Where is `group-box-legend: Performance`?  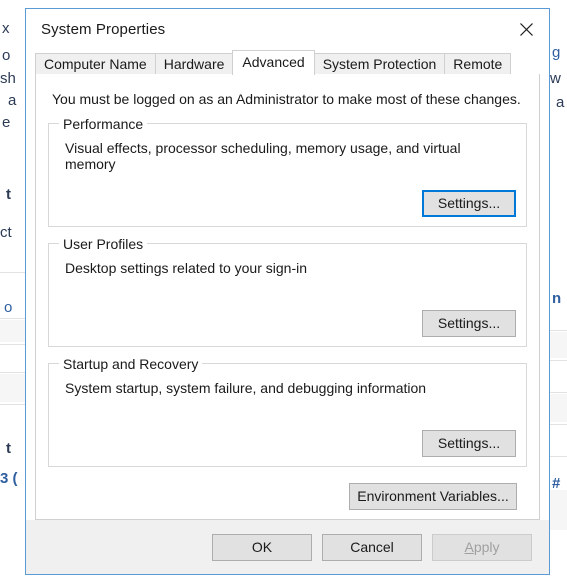 group-box-legend: Performance is located at coordinates (103, 124).